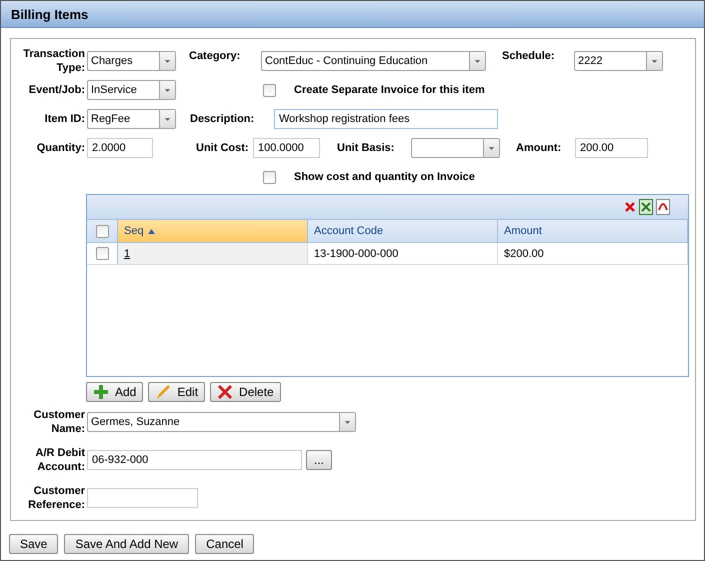 The width and height of the screenshot is (705, 561). Describe the element at coordinates (611, 148) in the screenshot. I see `amount-field: 200.00` at that location.